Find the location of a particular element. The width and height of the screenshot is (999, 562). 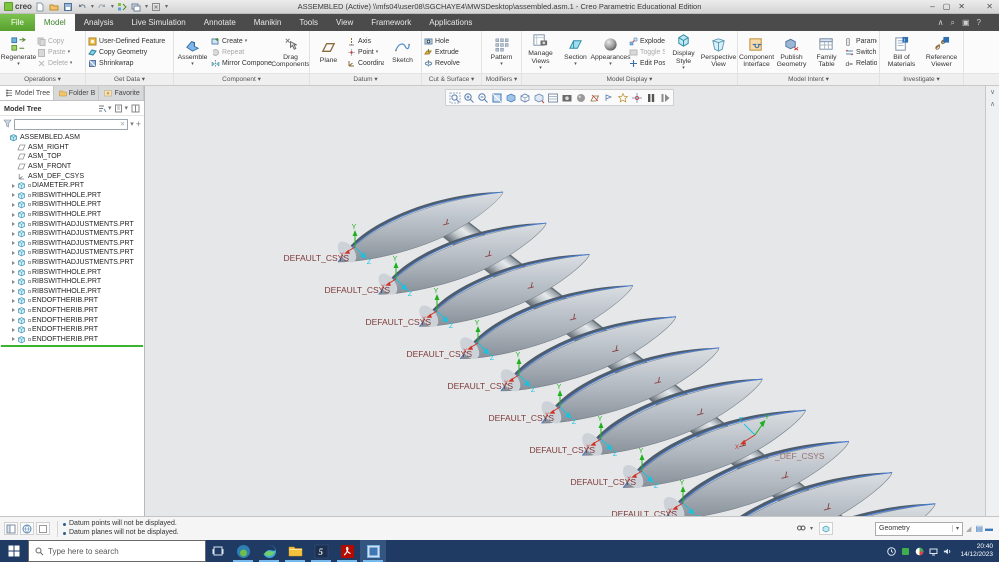

redo-icon is located at coordinates (102, 6).